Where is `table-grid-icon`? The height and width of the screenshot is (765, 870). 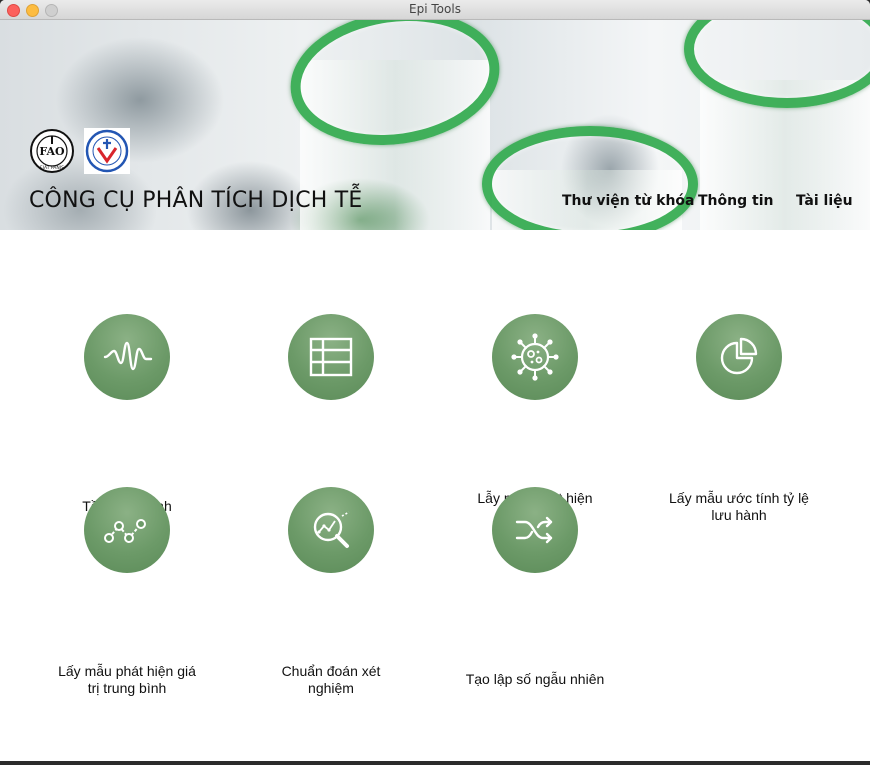
table-grid-icon is located at coordinates (331, 357).